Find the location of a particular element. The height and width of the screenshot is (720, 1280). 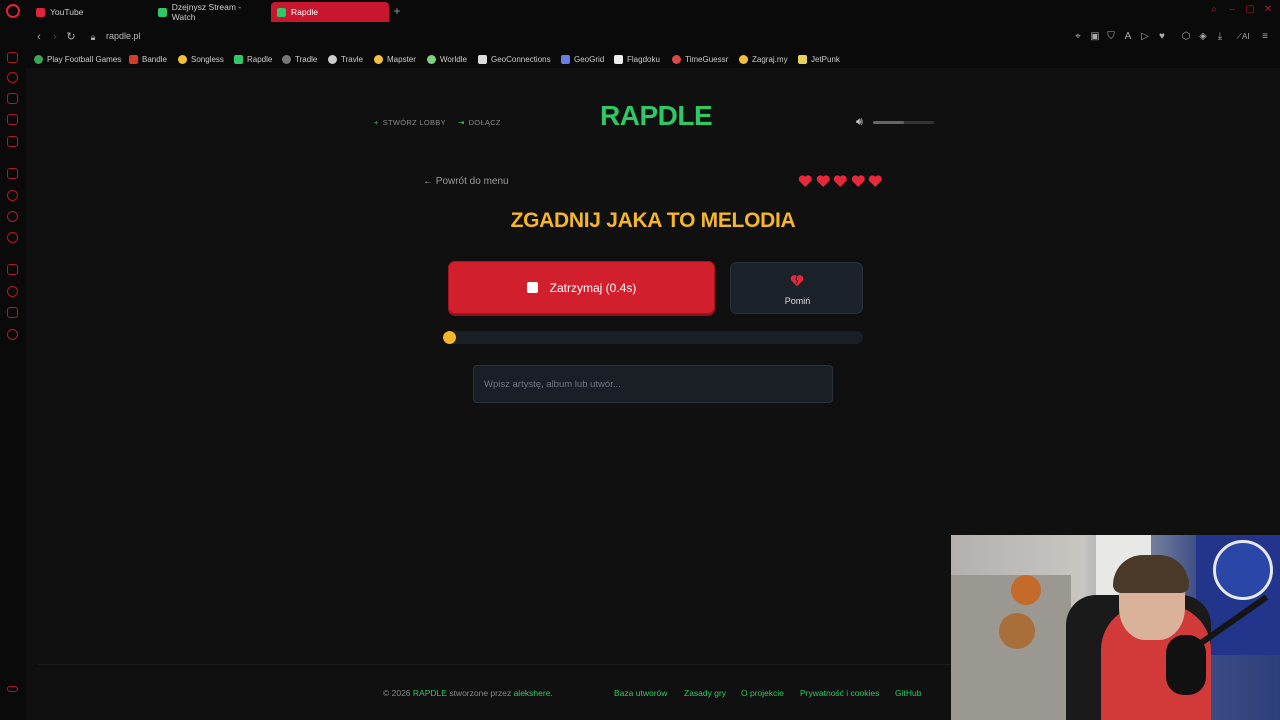

bandle-icon is located at coordinates (133, 59).